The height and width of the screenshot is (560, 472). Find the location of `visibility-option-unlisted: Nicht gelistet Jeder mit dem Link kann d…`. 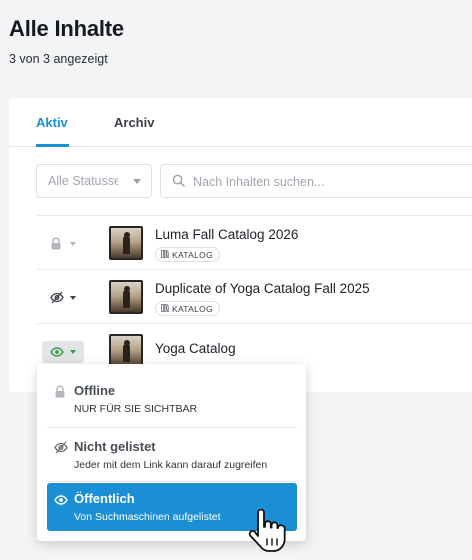

visibility-option-unlisted: Nicht gelistet Jeder mit dem Link kann d… is located at coordinates (172, 459).